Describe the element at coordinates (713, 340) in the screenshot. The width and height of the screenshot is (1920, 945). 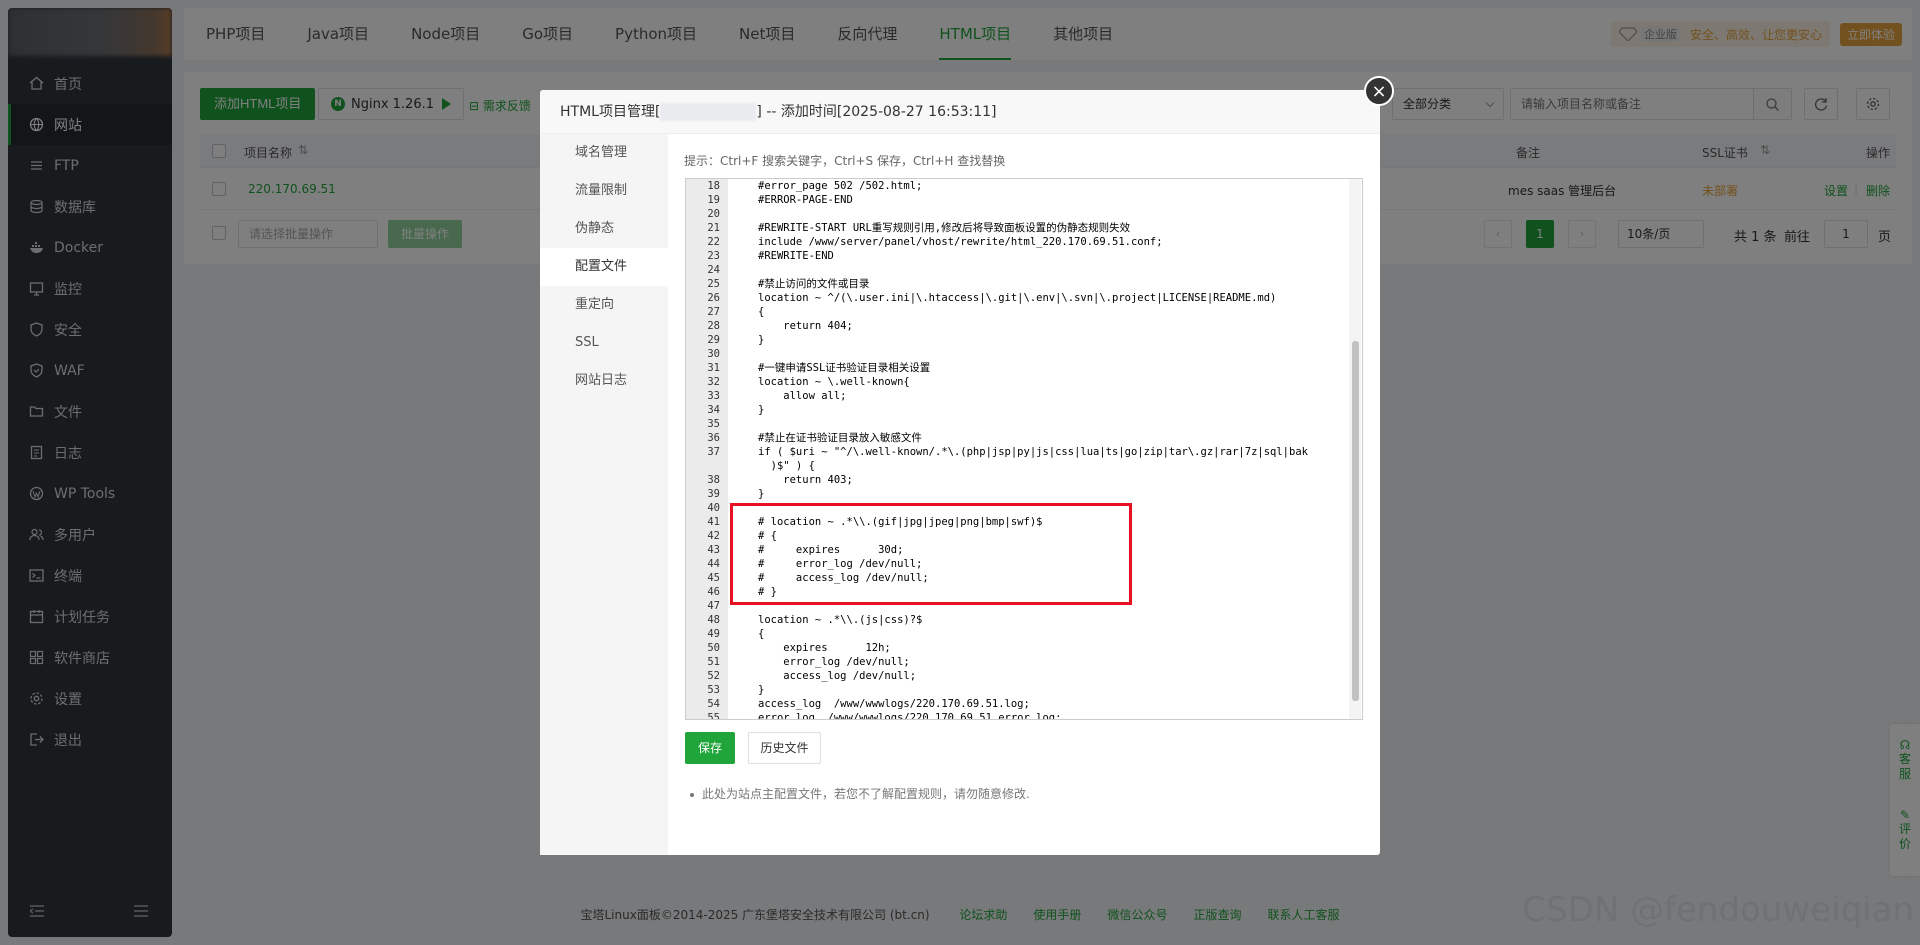
I see `line-number: 29` at that location.